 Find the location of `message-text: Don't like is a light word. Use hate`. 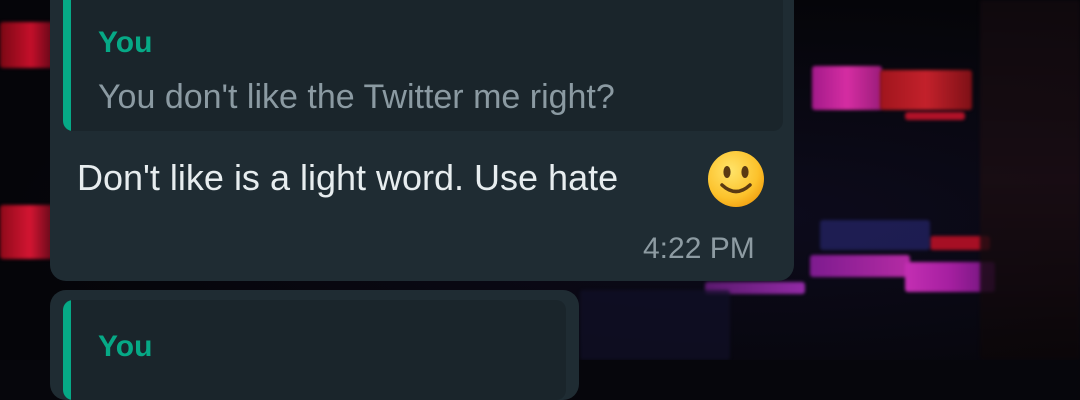

message-text: Don't like is a light word. Use hate is located at coordinates (348, 177).